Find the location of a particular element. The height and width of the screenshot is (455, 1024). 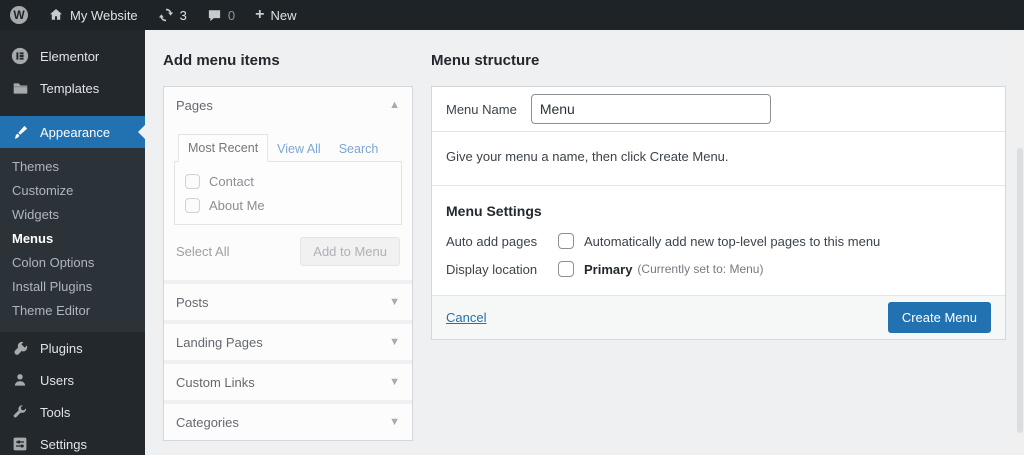

menu-name-label: Menu Name is located at coordinates (481, 109).